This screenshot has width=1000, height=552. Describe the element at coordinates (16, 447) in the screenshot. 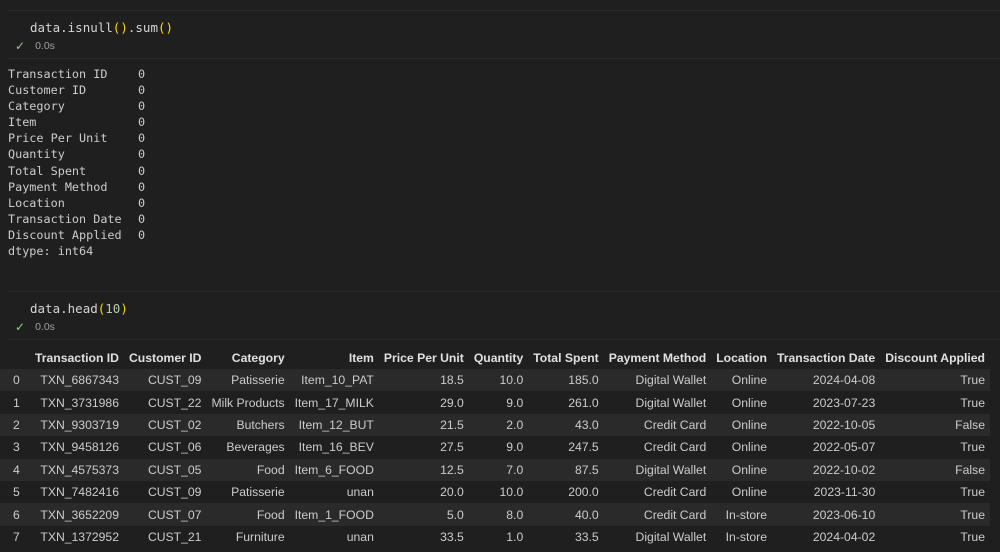

I see `row-index: 3` at that location.